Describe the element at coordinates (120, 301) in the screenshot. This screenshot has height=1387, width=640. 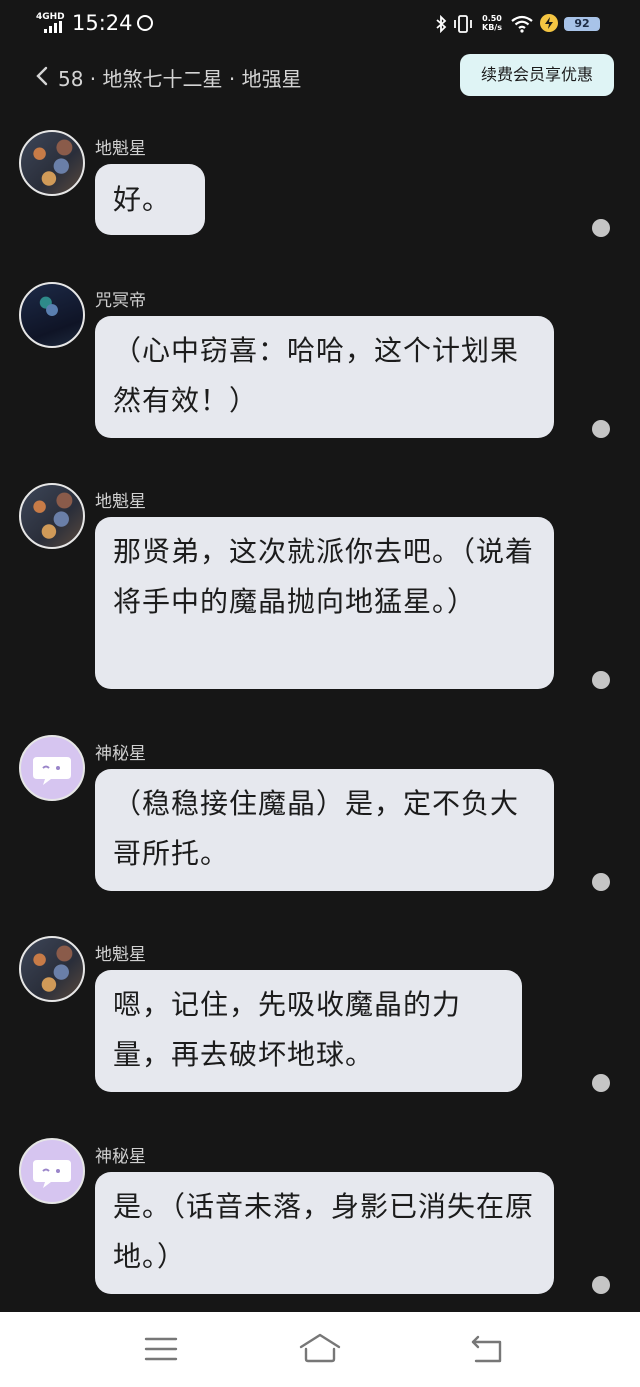
I see `sender-name: 咒冥帝` at that location.